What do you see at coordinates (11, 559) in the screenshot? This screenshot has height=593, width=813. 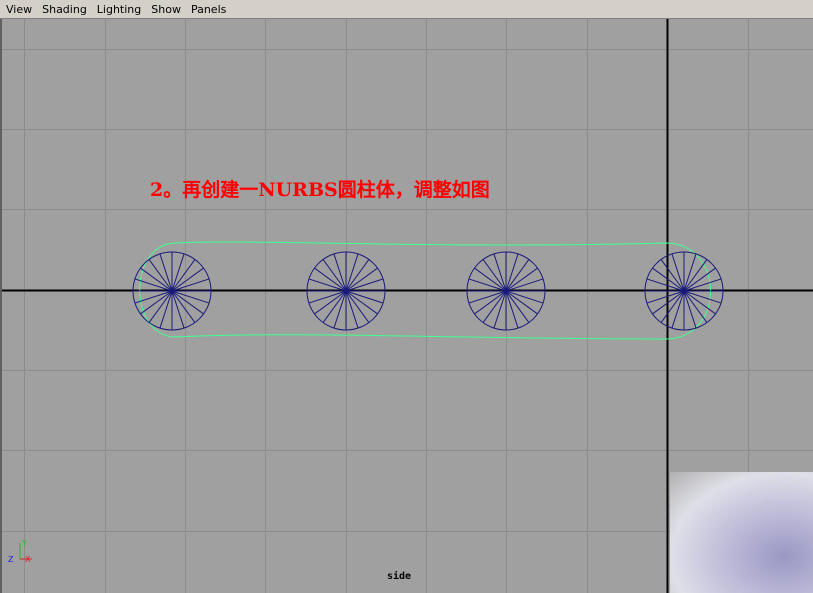 I see `axis-z-label: Z` at bounding box center [11, 559].